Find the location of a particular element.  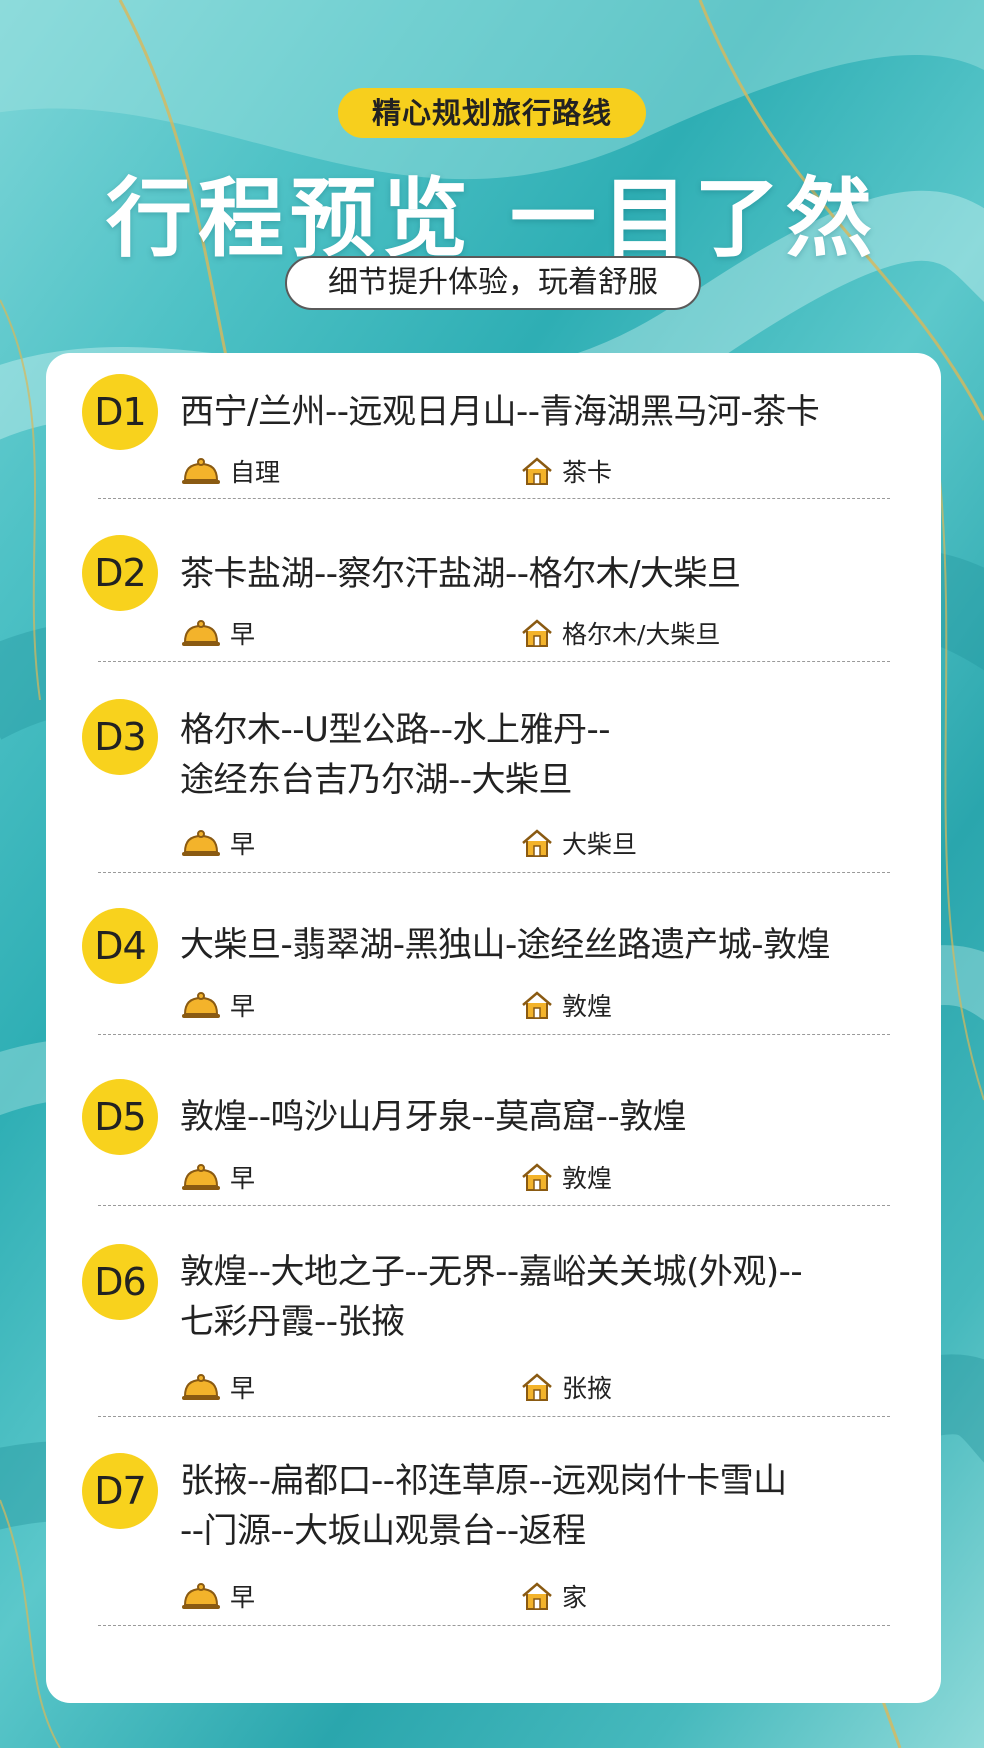

day-badge: D7 is located at coordinates (120, 1491).